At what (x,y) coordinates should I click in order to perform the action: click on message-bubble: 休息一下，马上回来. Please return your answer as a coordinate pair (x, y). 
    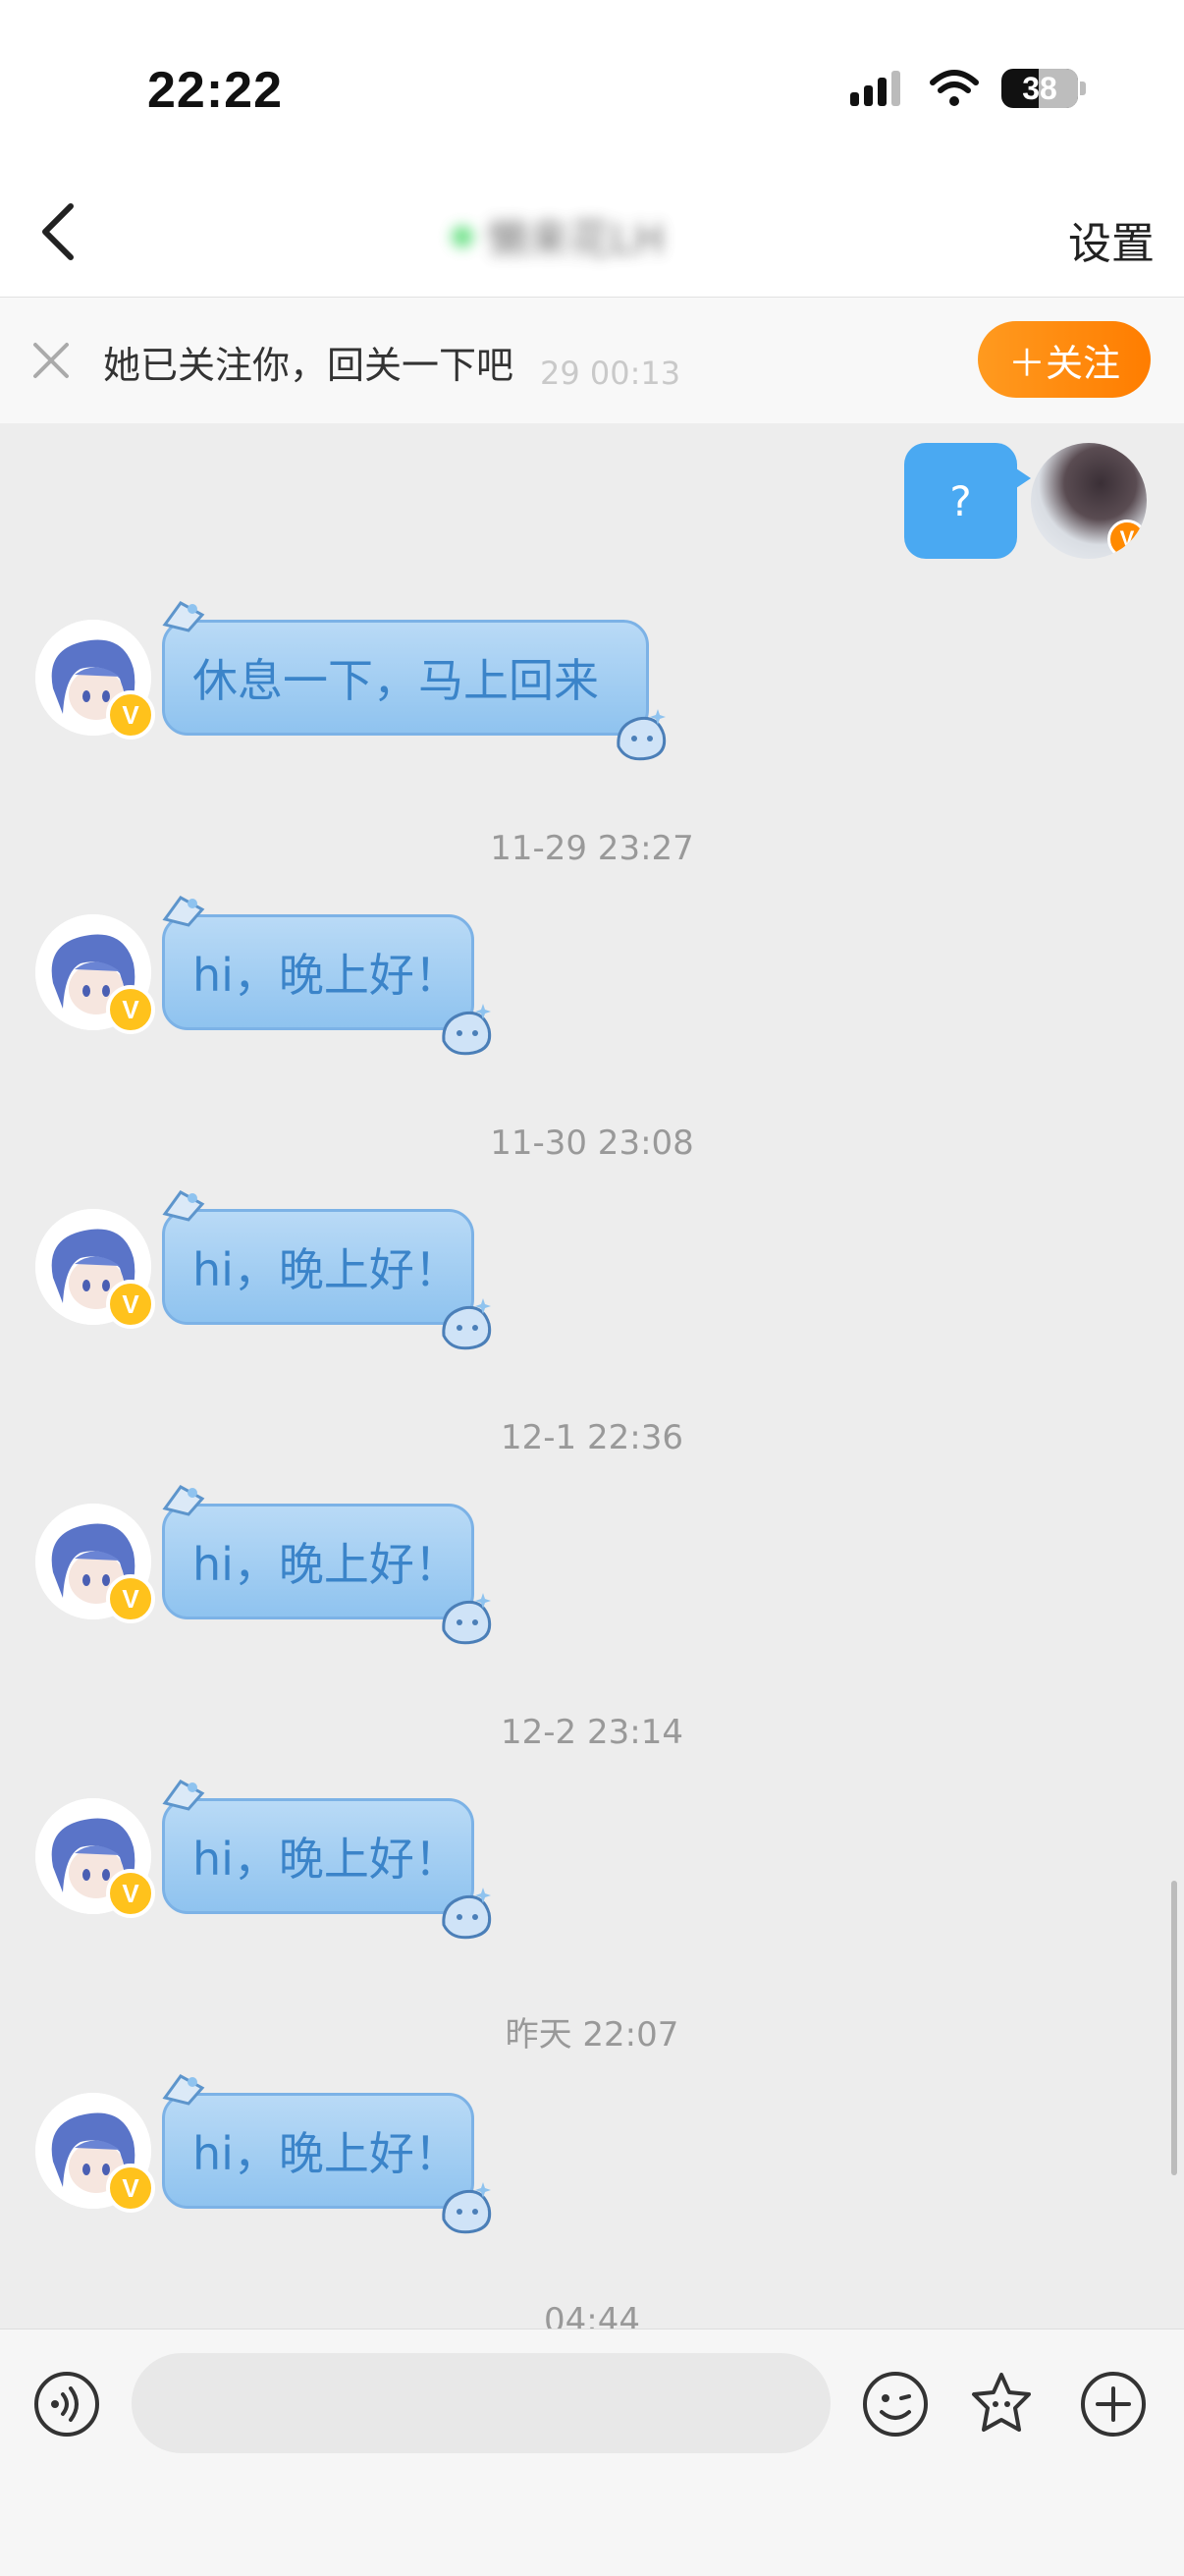
    Looking at the image, I should click on (414, 681).